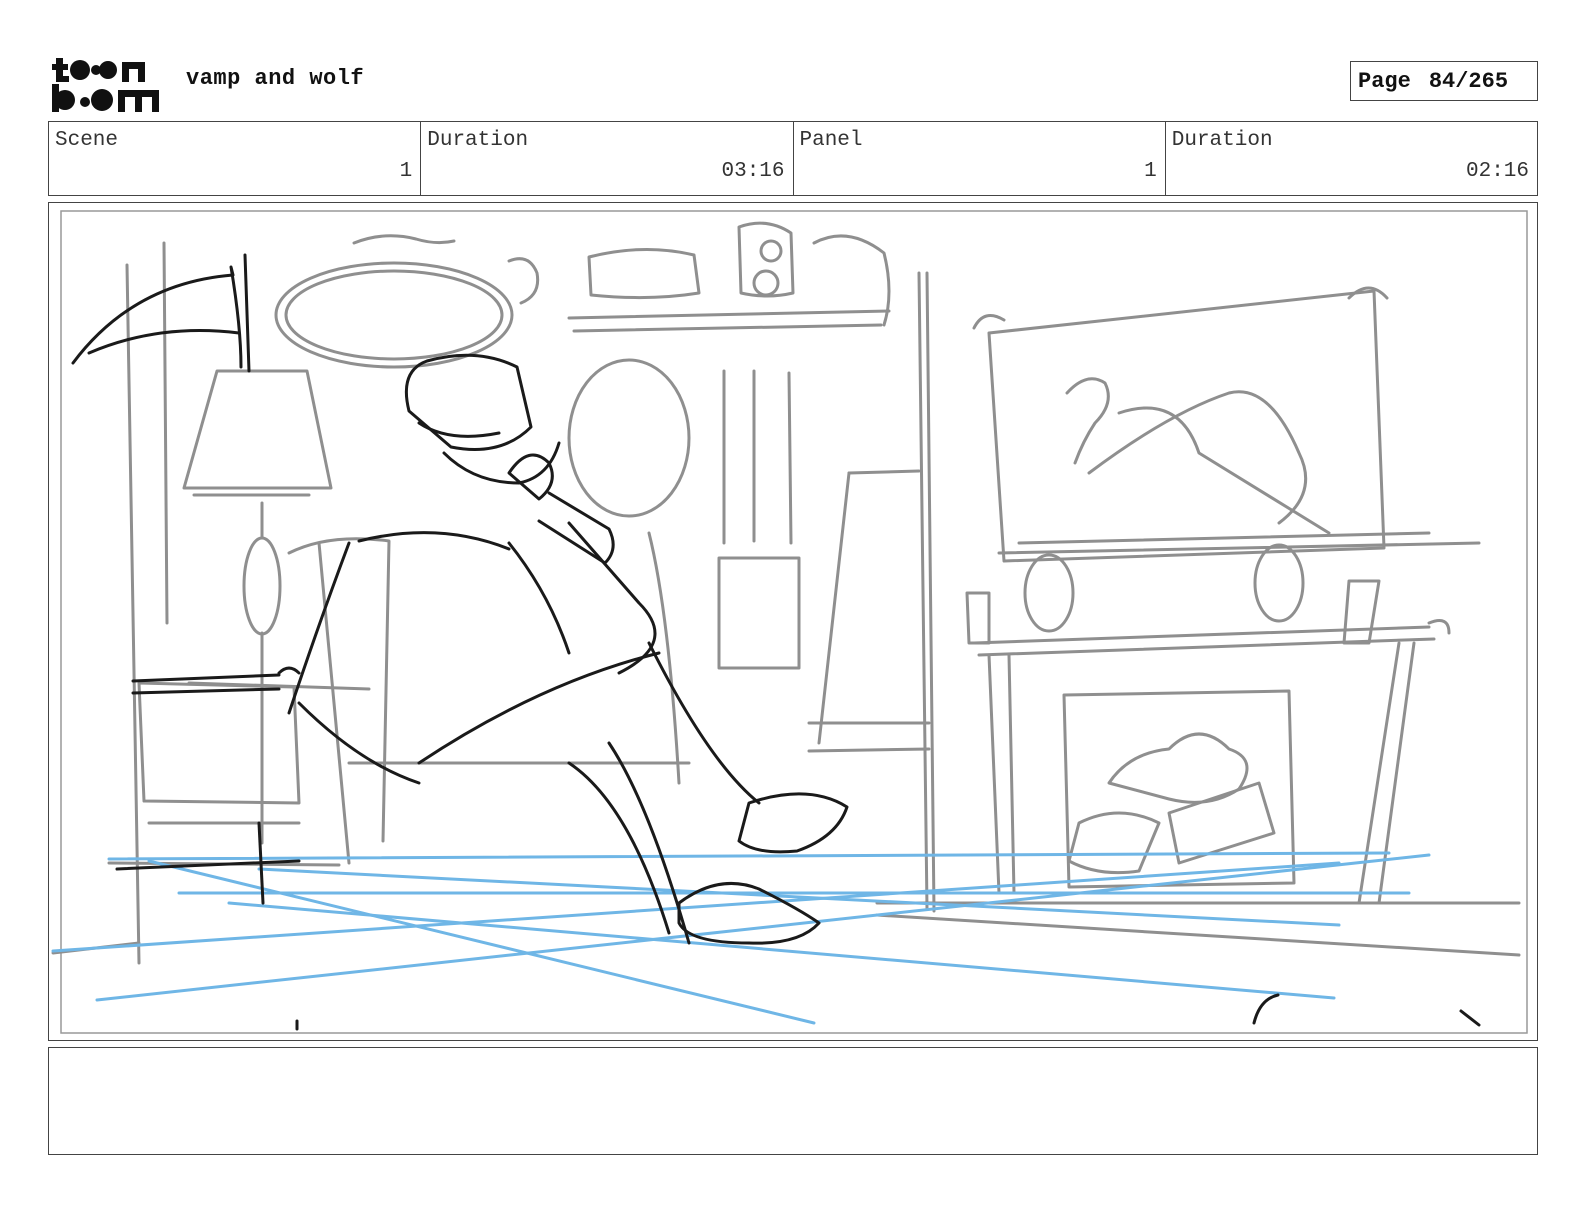 The height and width of the screenshot is (1224, 1584). What do you see at coordinates (406, 171) in the screenshot?
I see `scene-value: 1` at bounding box center [406, 171].